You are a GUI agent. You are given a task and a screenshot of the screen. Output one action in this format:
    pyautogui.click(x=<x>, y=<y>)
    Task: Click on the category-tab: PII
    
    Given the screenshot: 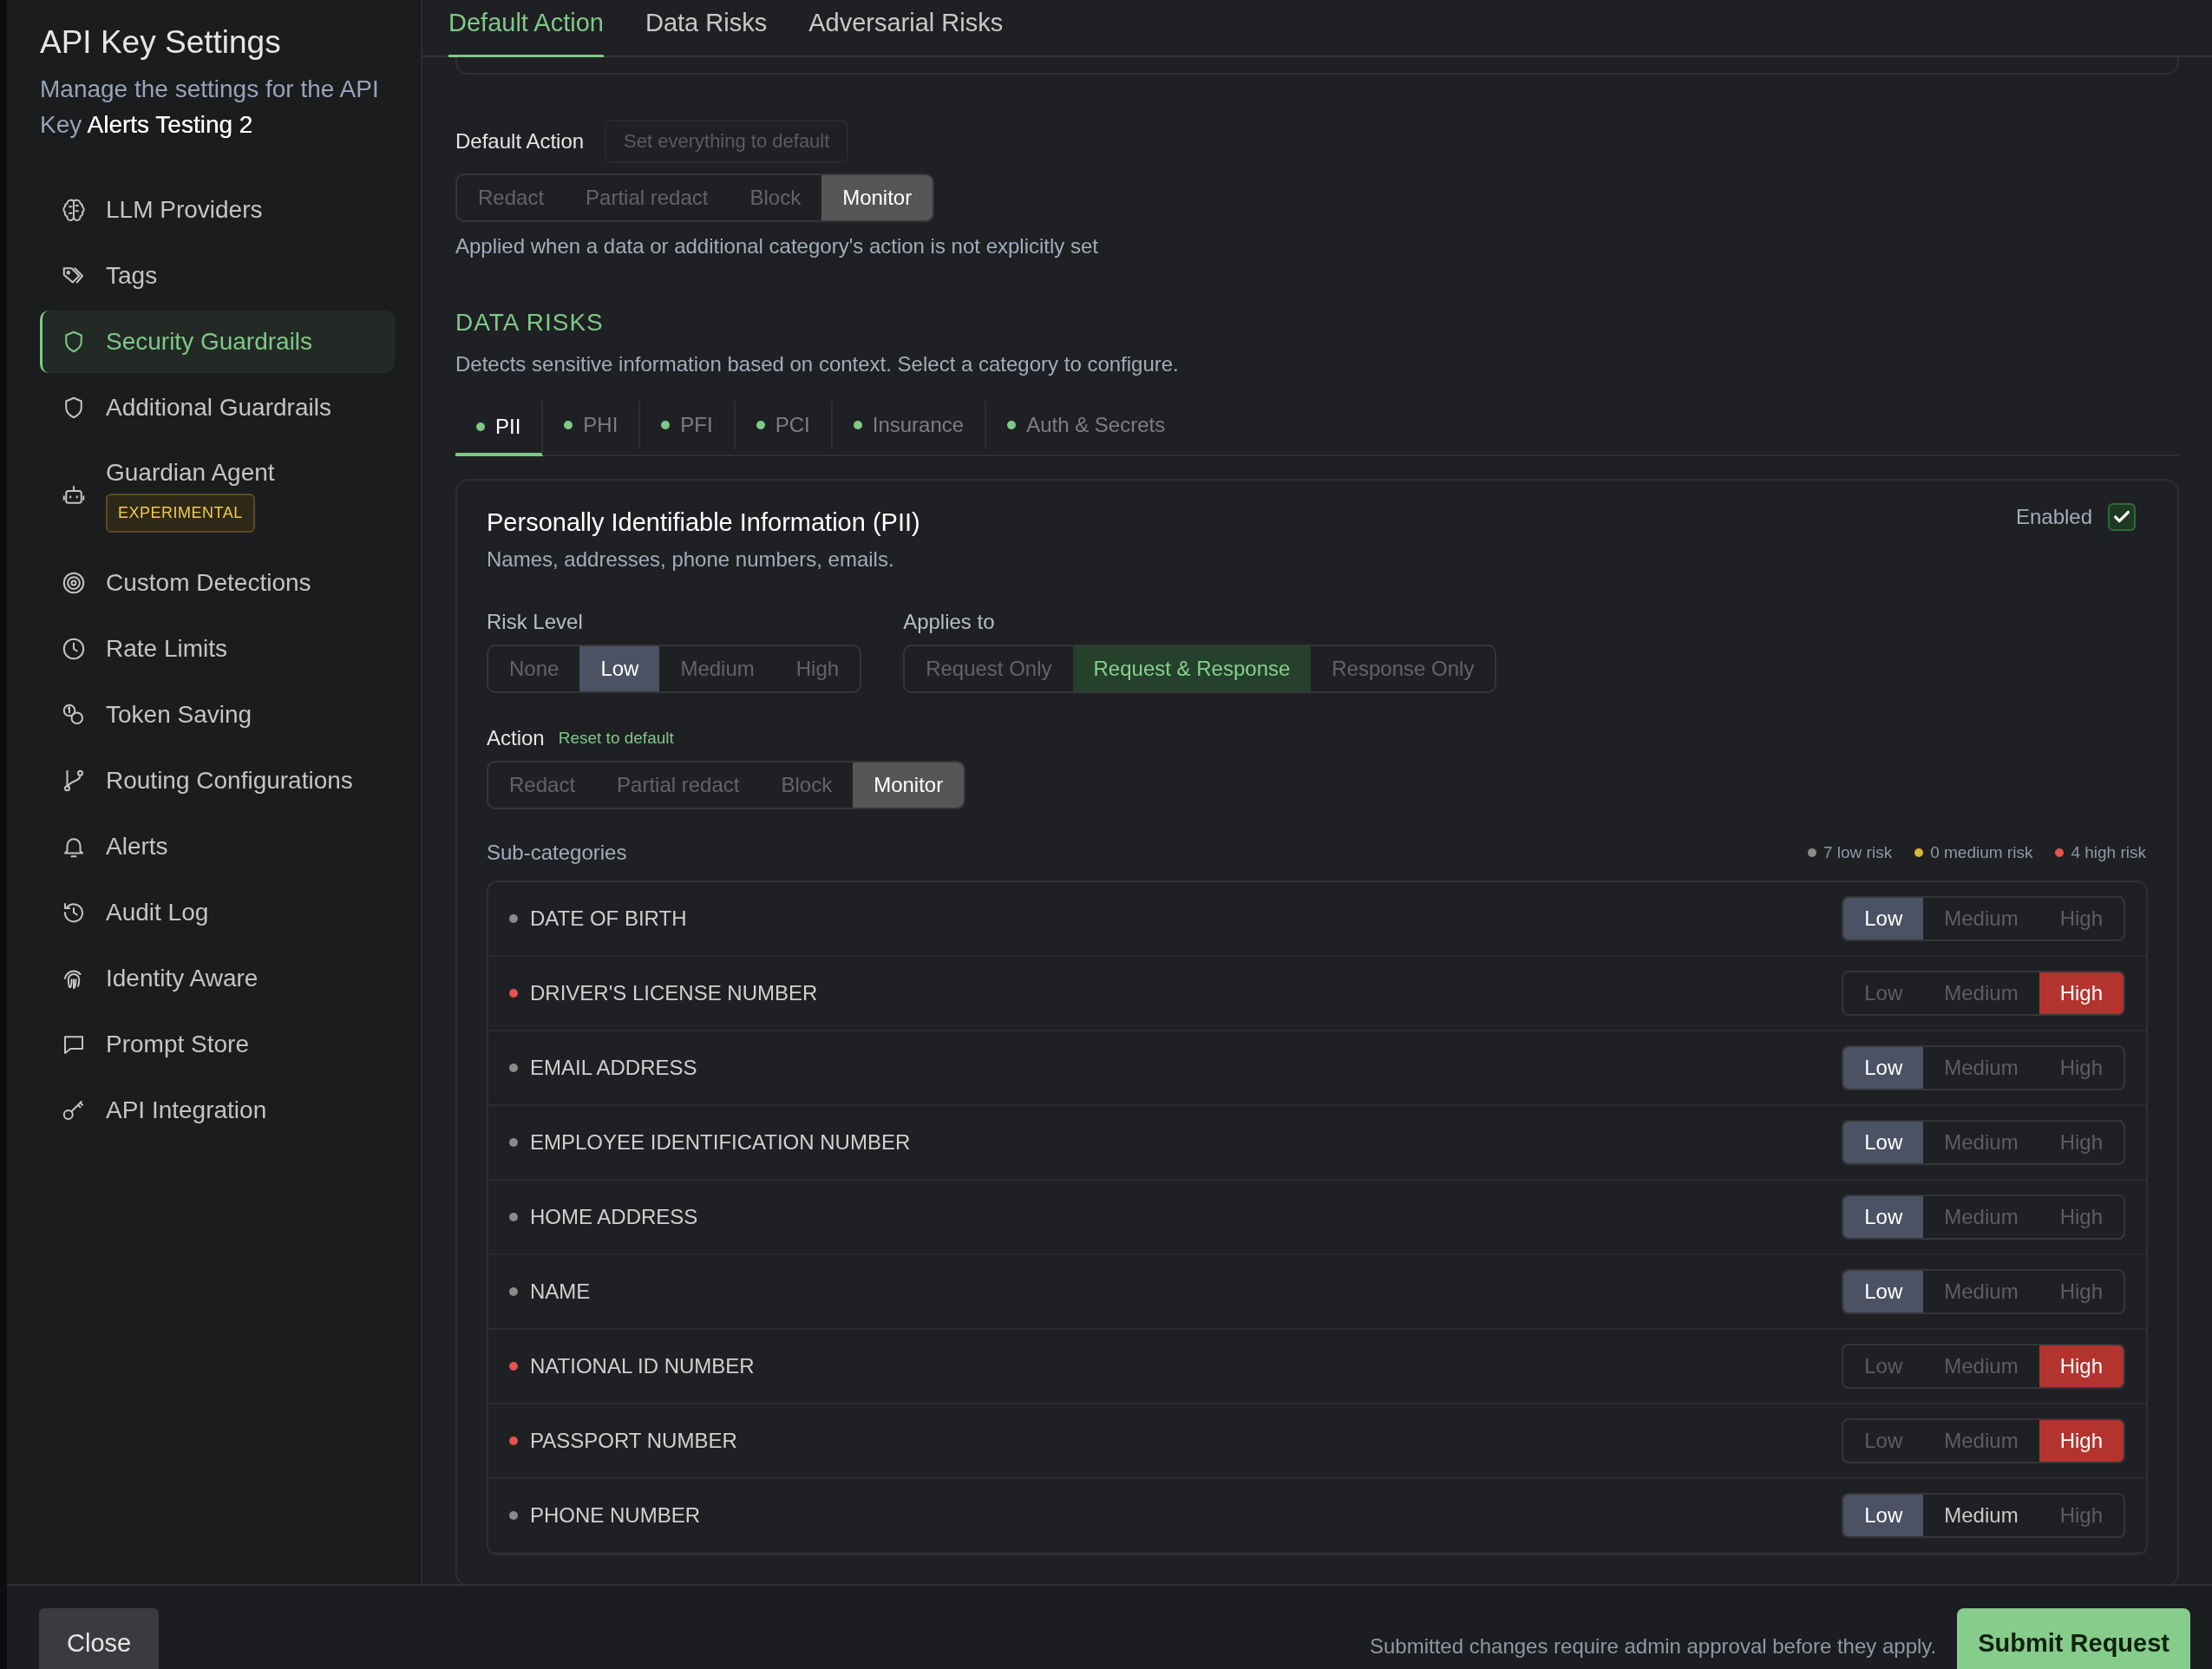 What is the action you would take?
    pyautogui.click(x=499, y=428)
    